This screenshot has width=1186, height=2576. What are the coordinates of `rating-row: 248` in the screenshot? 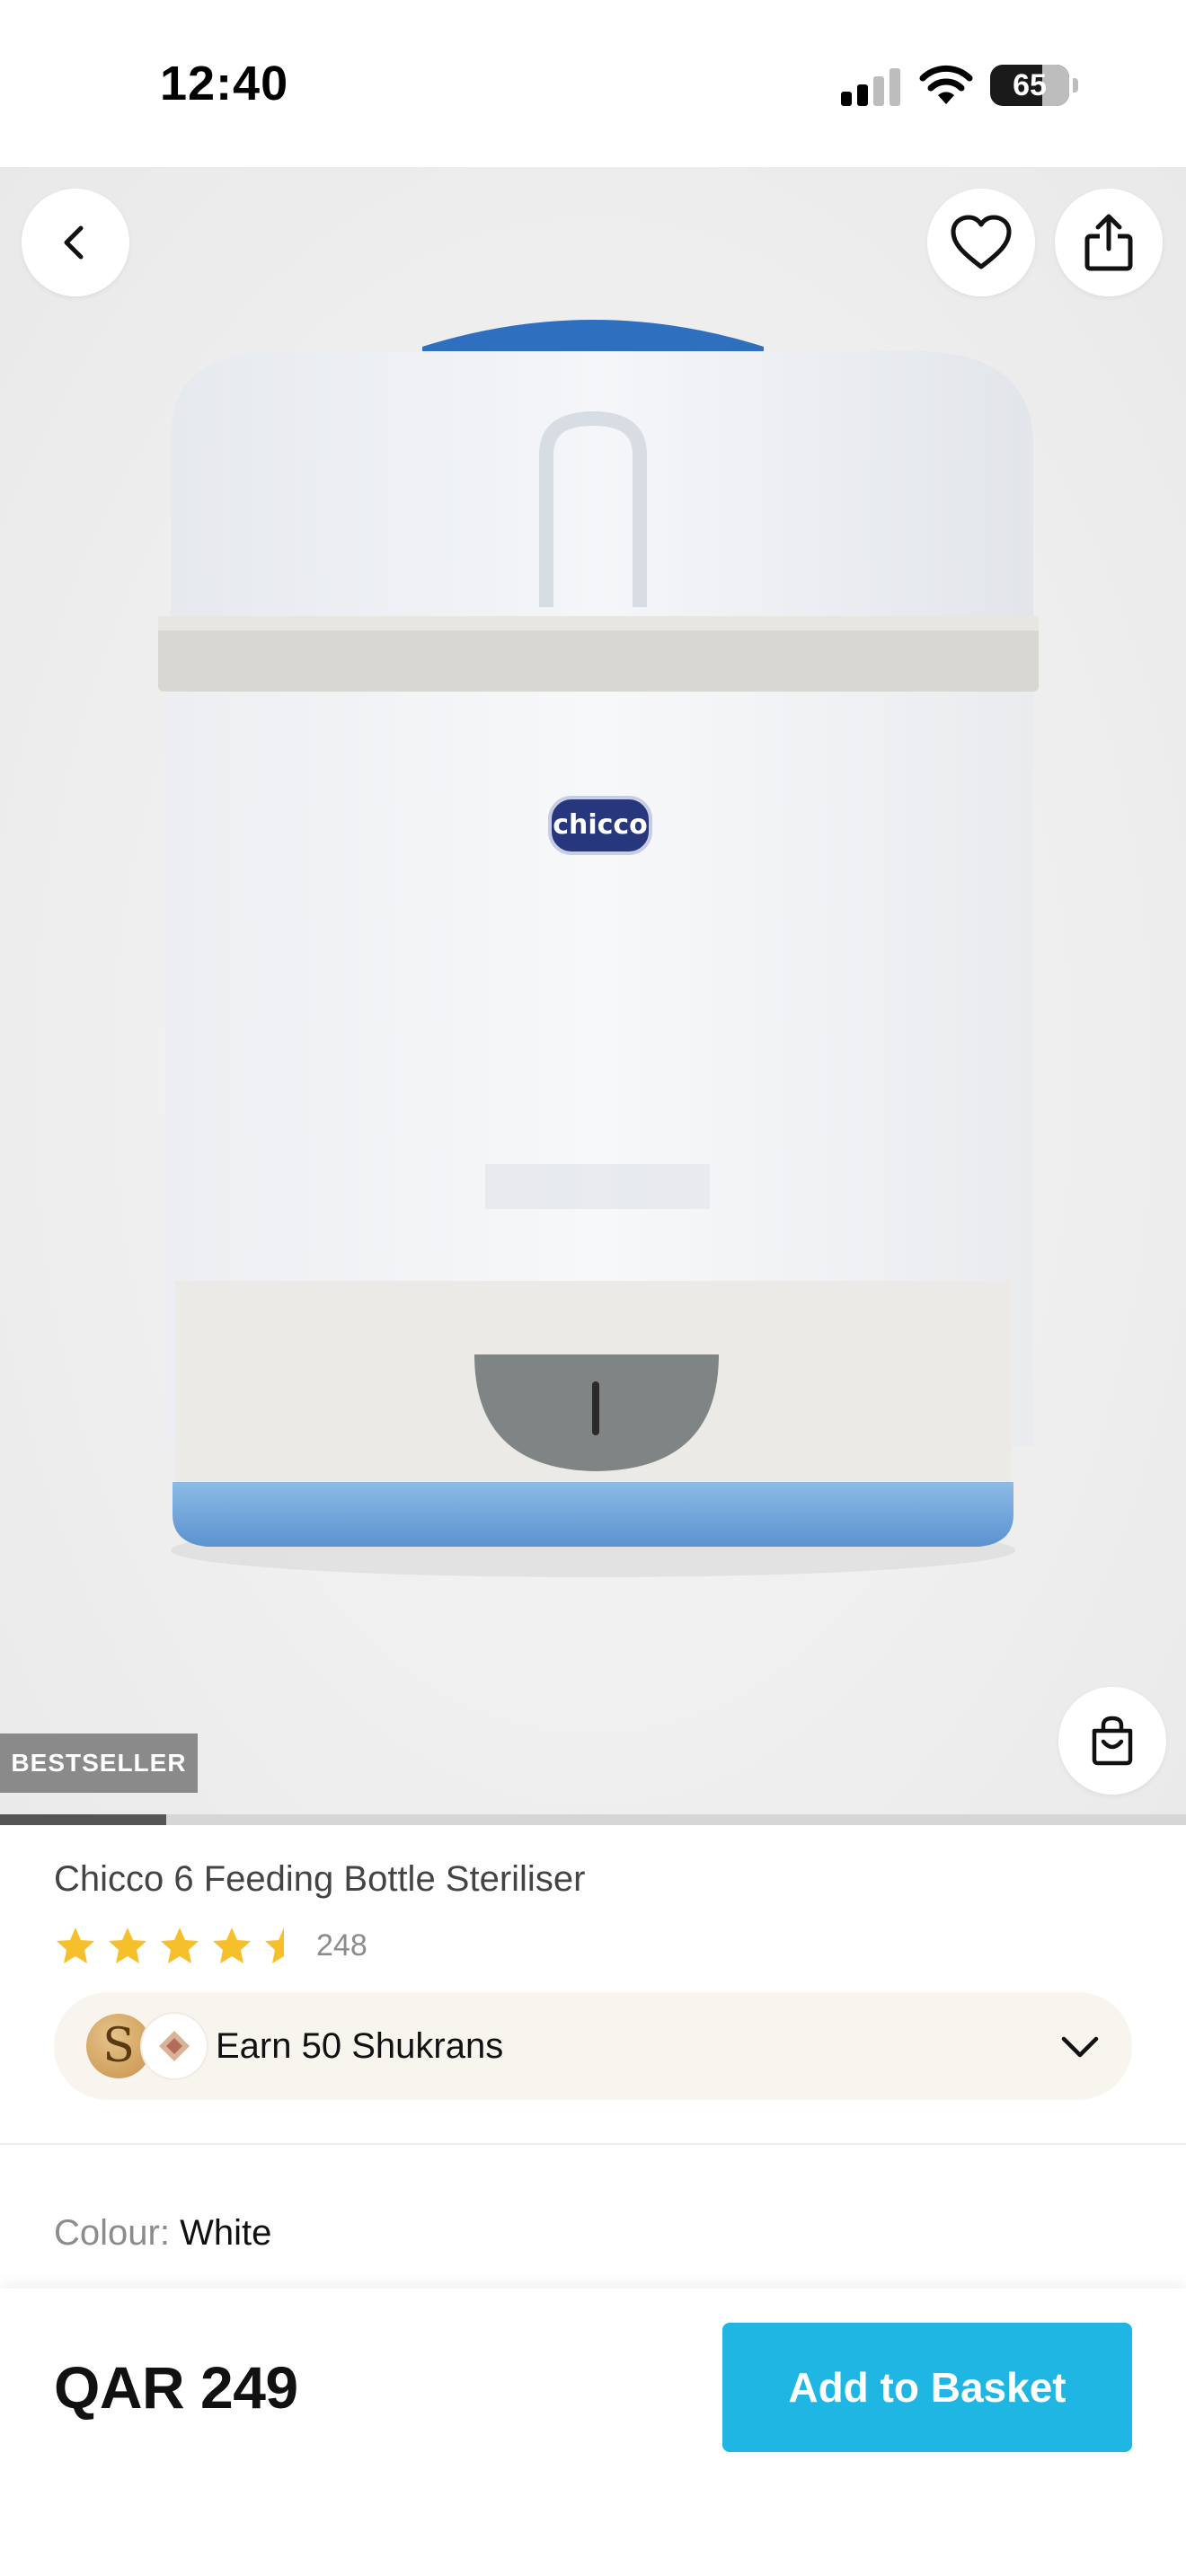 It's located at (210, 1946).